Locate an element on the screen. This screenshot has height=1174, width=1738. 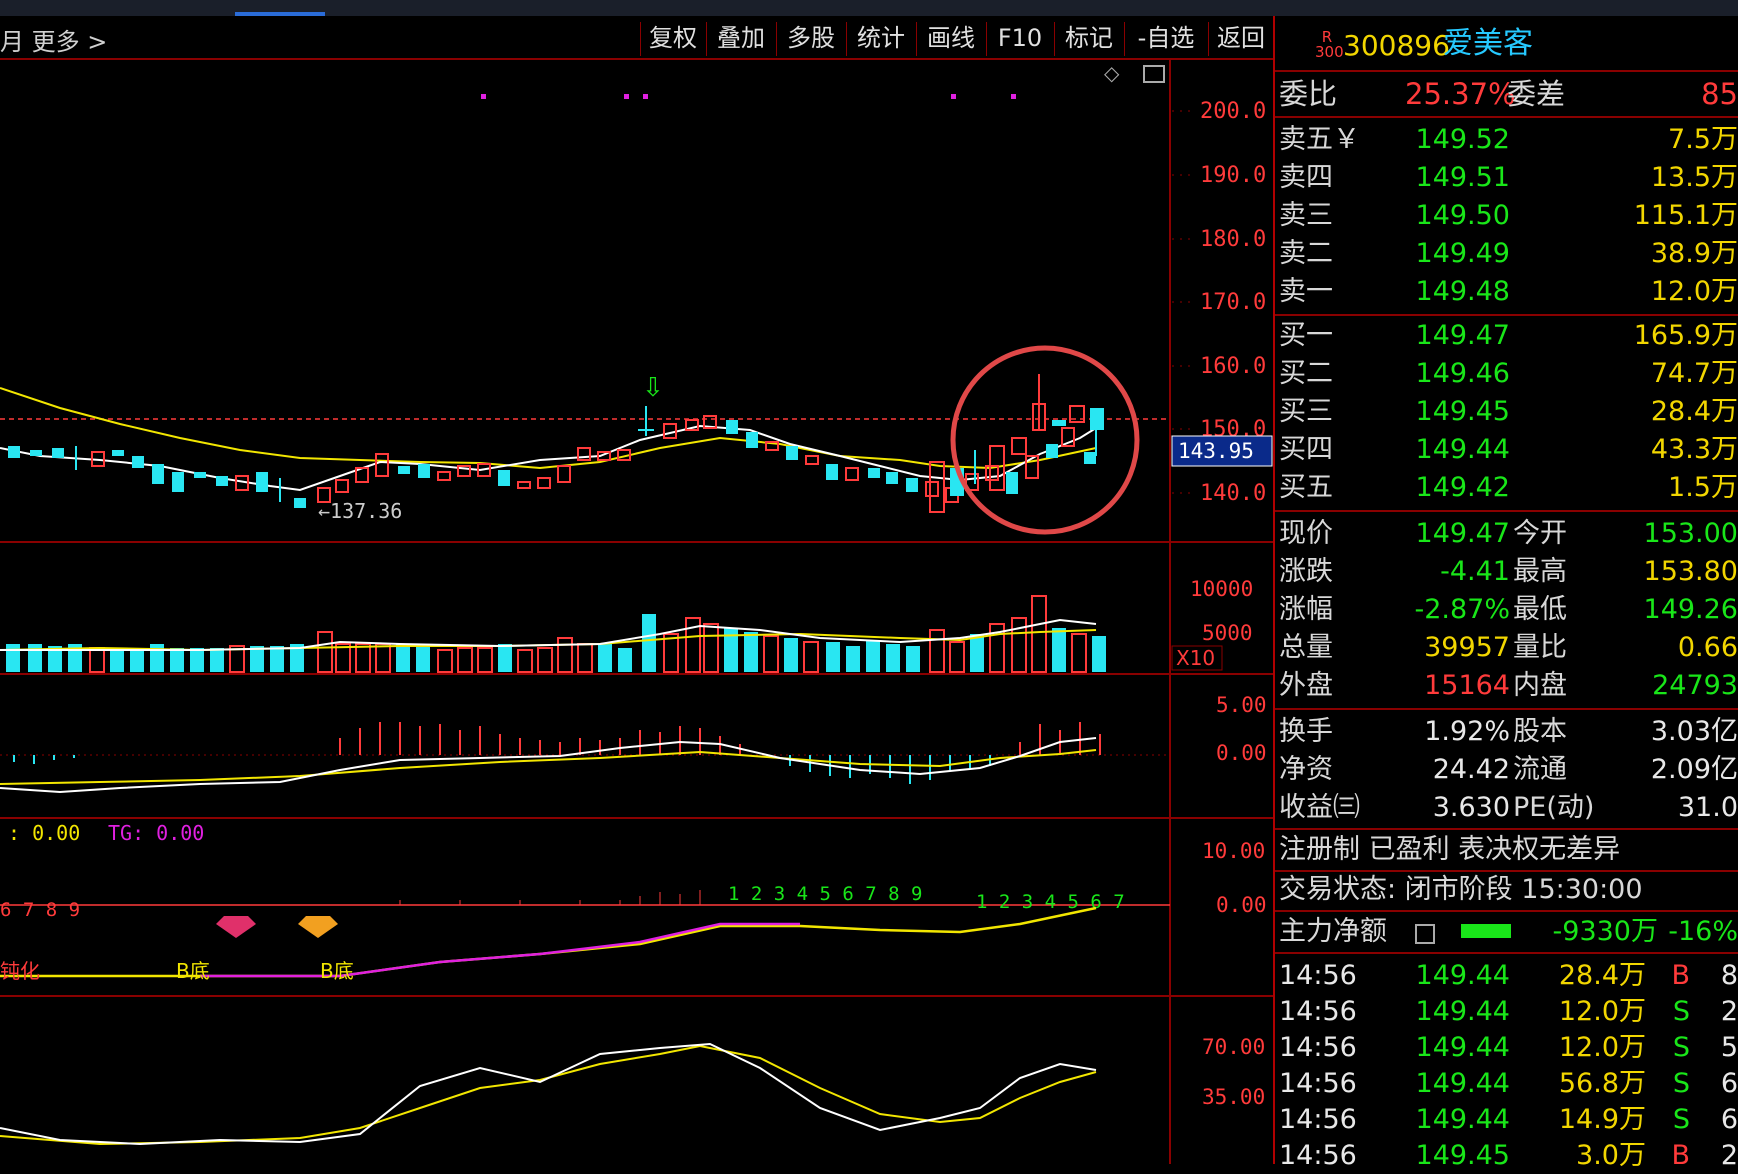
tick-volume: 3.0万 is located at coordinates (1611, 1155).